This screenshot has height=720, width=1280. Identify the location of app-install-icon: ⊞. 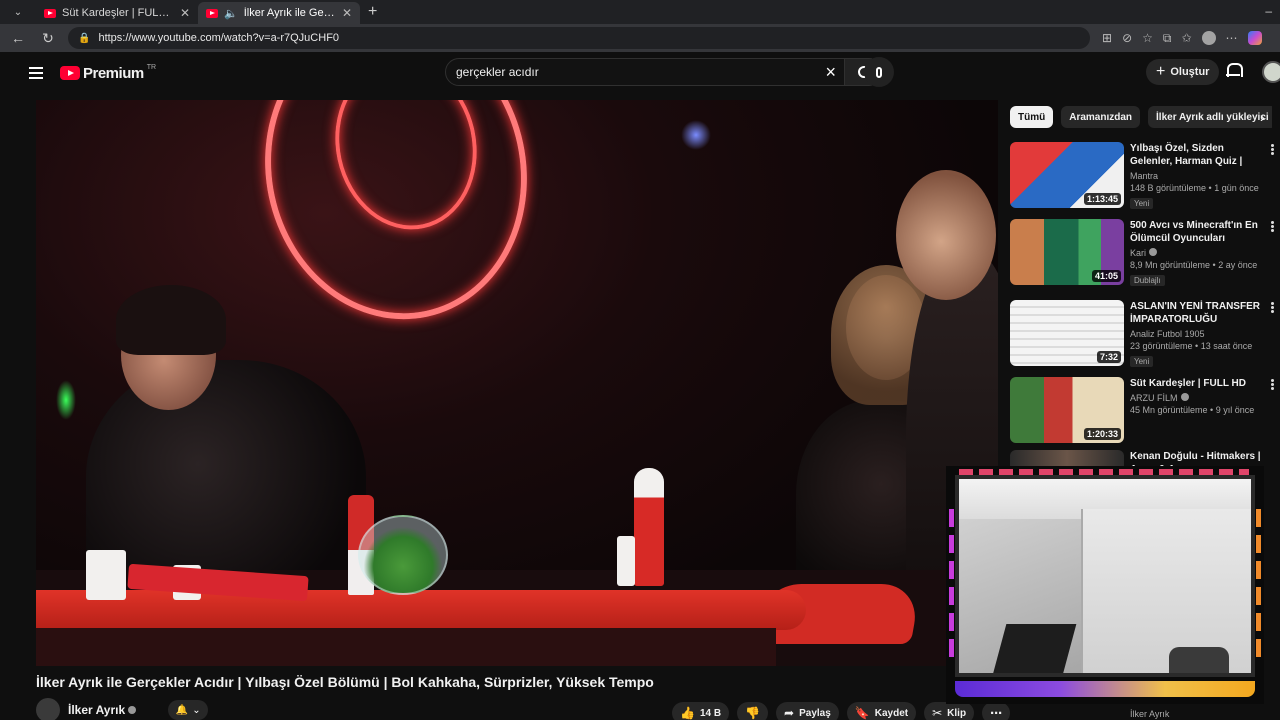
(1107, 38).